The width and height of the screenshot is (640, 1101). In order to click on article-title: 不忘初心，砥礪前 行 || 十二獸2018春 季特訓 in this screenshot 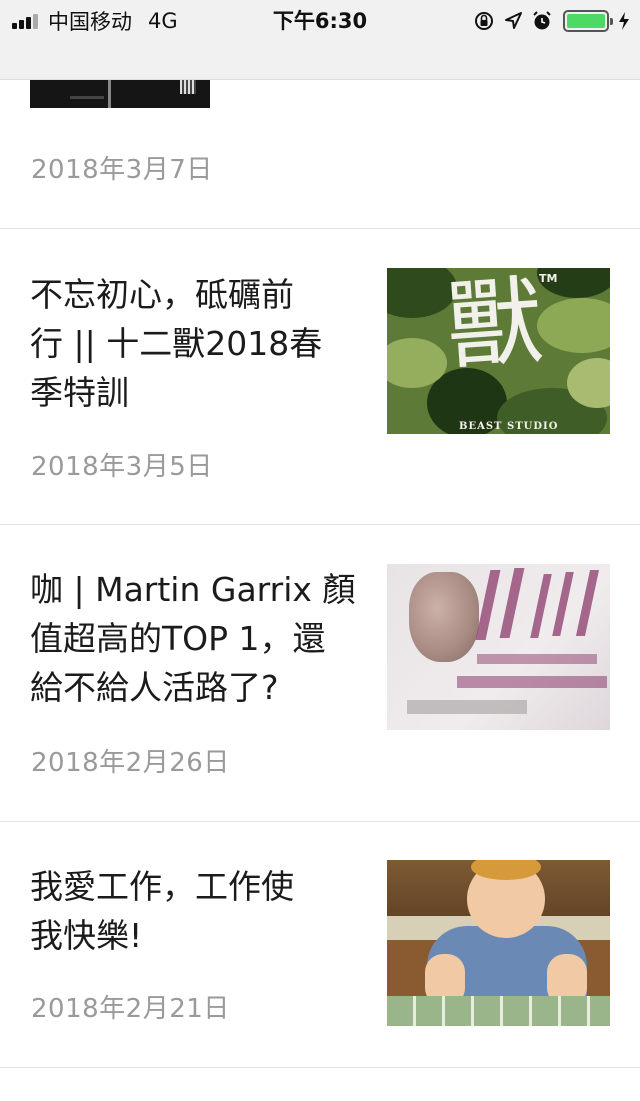, I will do `click(195, 343)`.